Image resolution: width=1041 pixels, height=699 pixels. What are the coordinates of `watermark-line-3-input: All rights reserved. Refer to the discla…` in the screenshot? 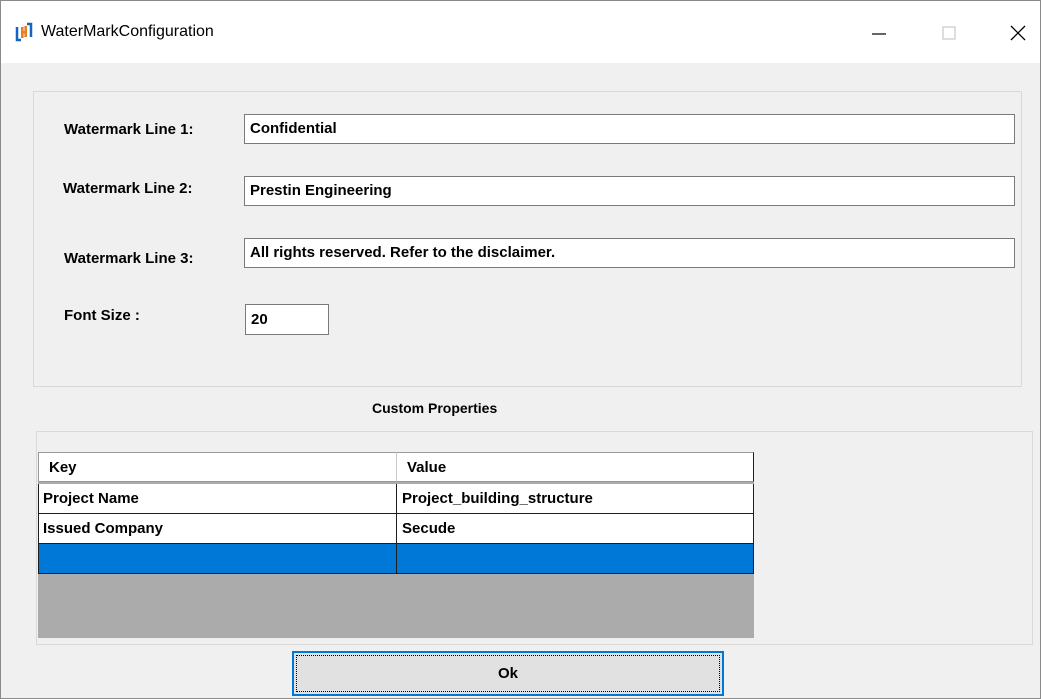 It's located at (629, 253).